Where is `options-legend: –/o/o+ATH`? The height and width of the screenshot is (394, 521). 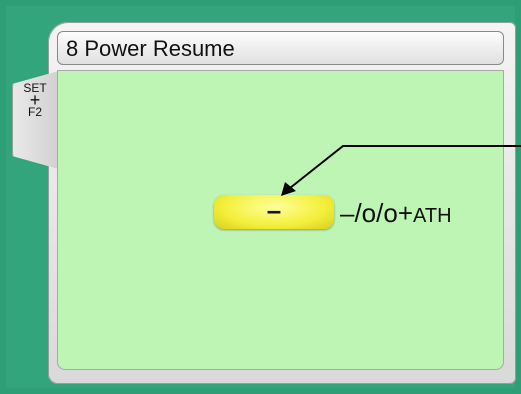 options-legend: –/o/o+ATH is located at coordinates (396, 213).